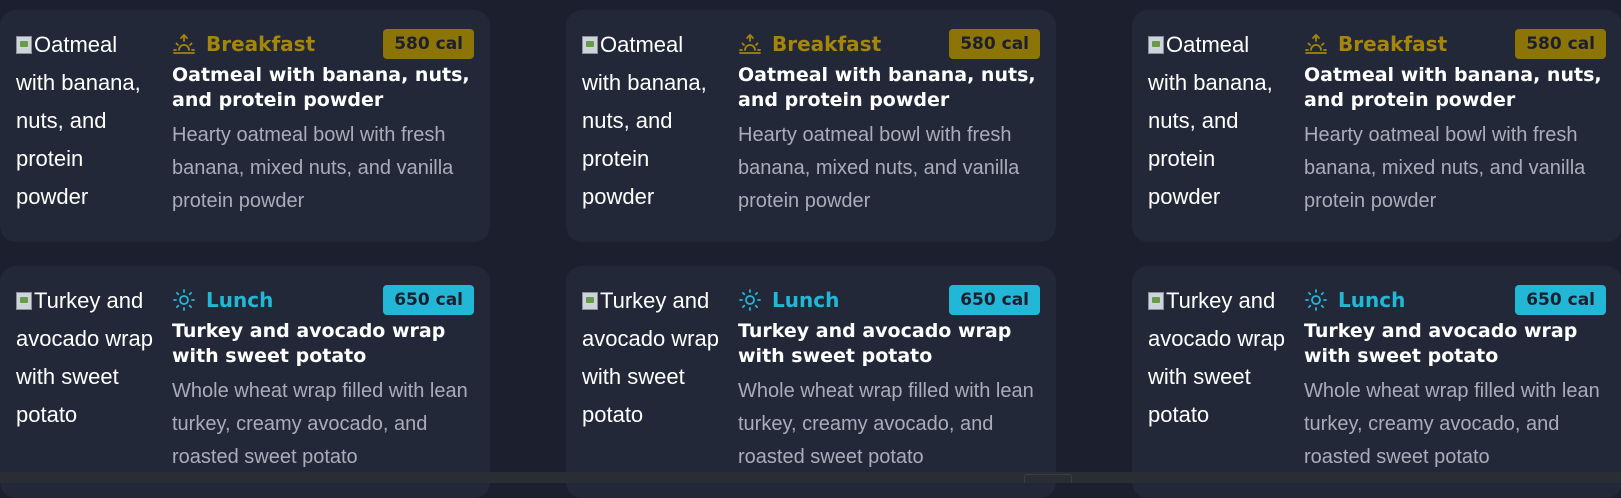 The width and height of the screenshot is (1621, 498). I want to click on horizontal-scrollbar, so click(810, 477).